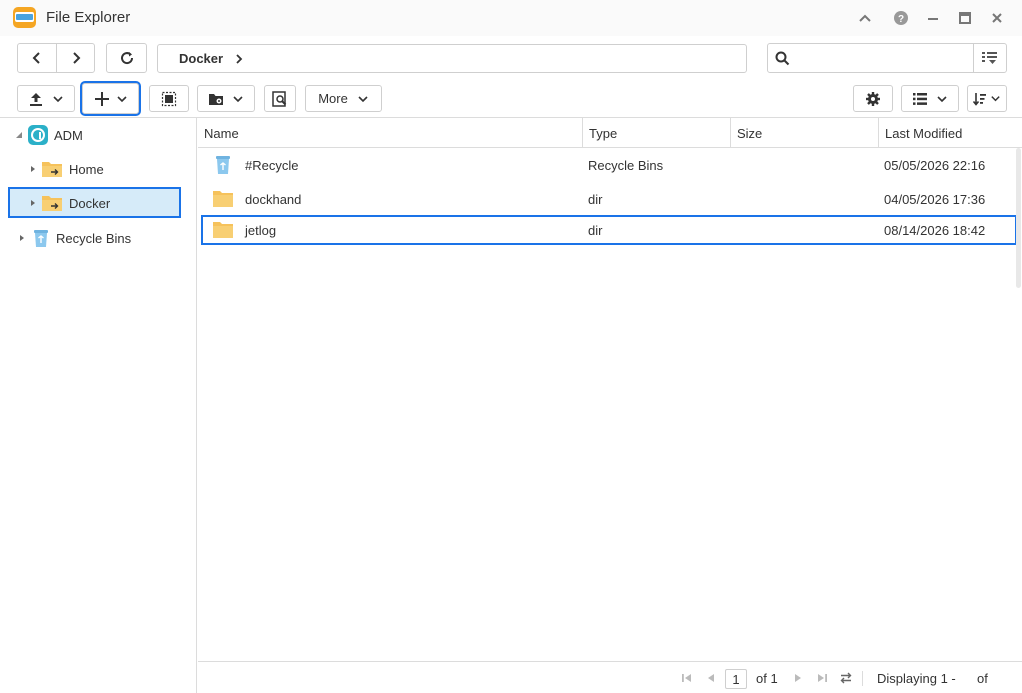  I want to click on plus-icon, so click(101, 98).